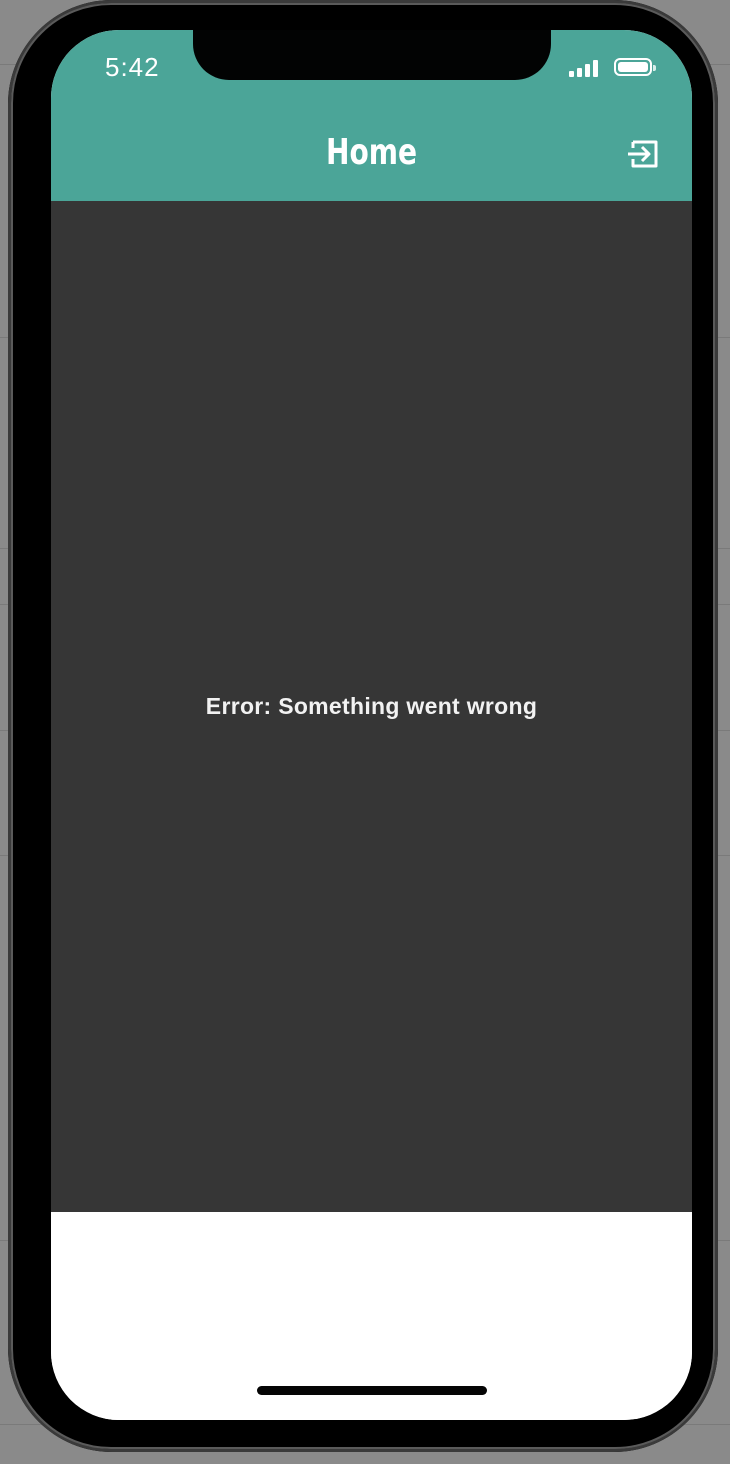  I want to click on page-title: Home, so click(371, 152).